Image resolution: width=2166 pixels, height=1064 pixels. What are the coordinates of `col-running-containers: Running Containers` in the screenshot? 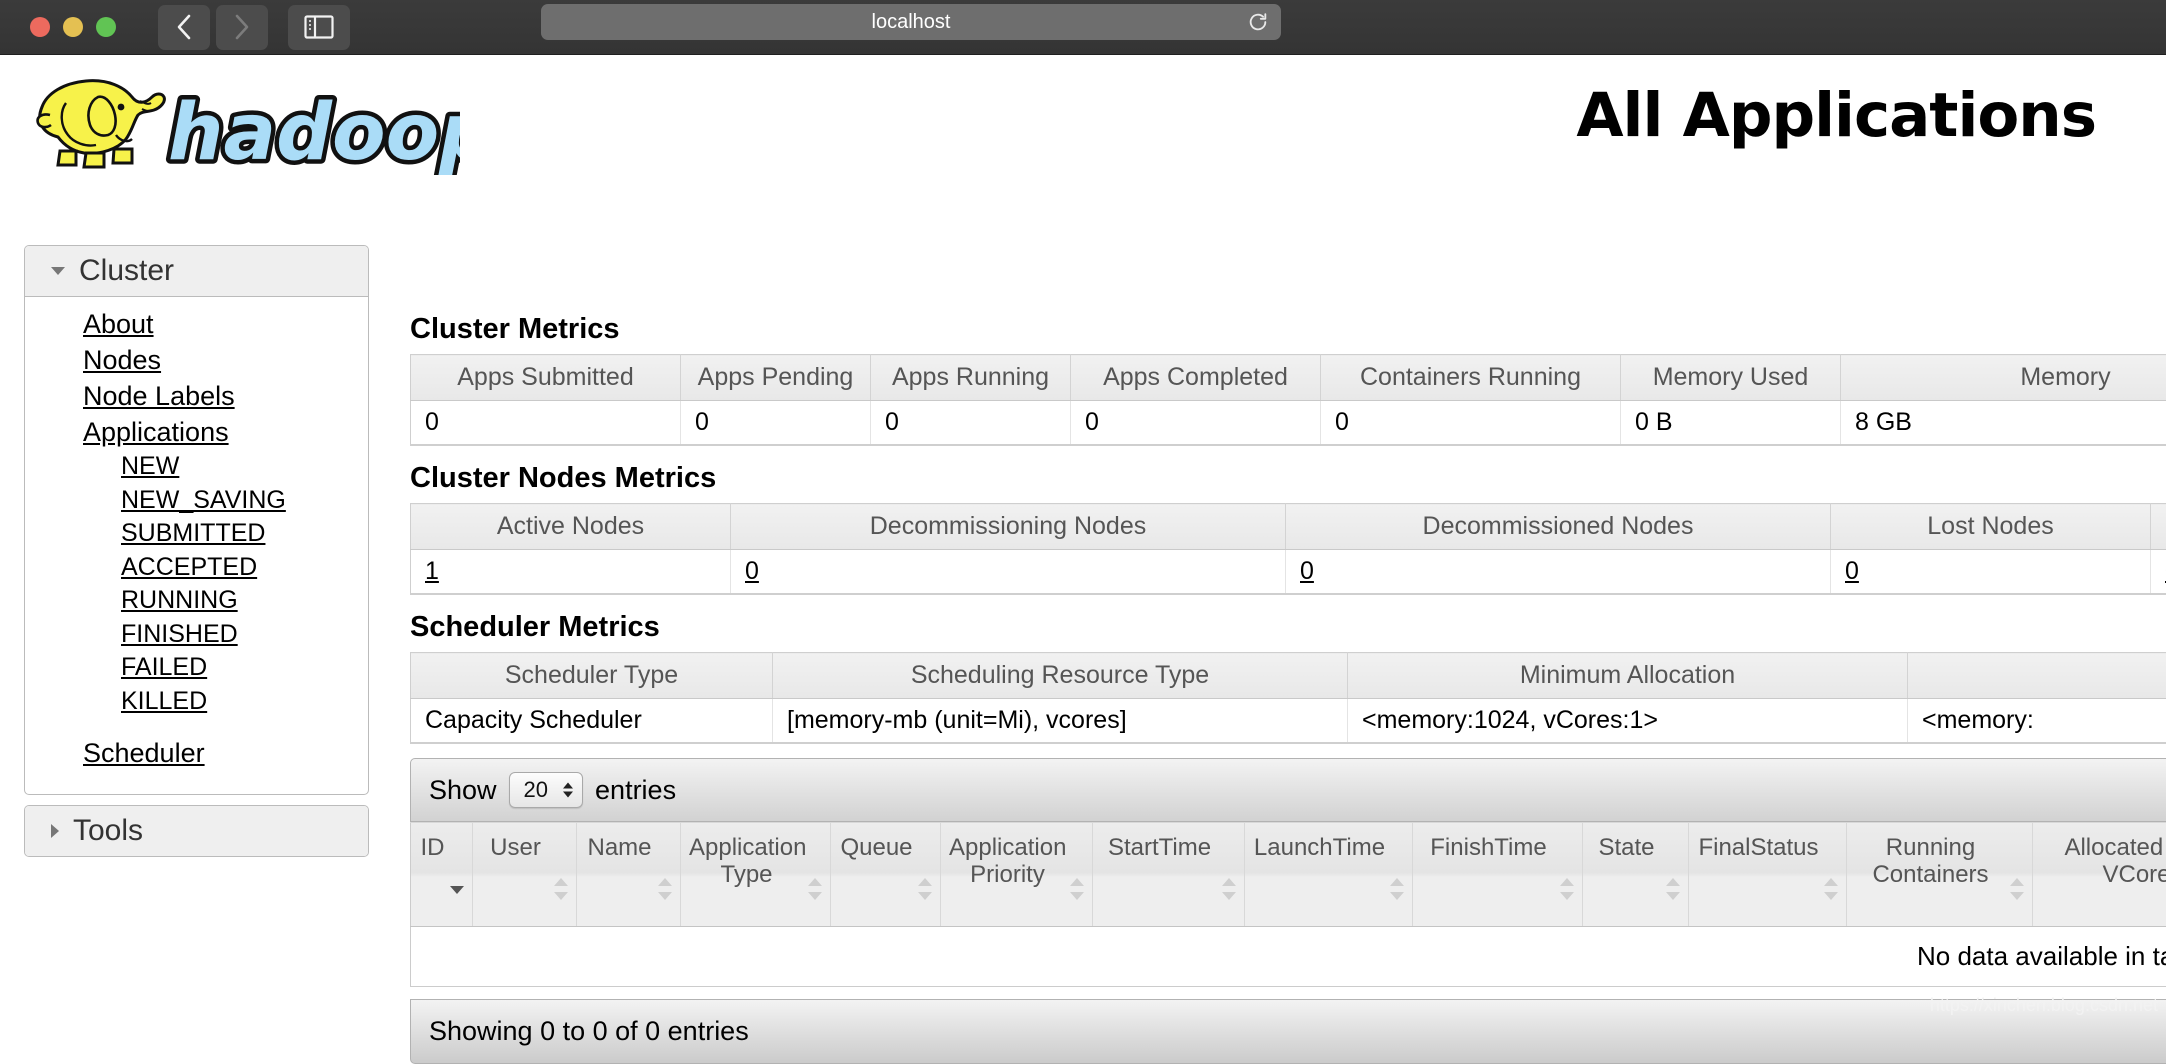 It's located at (1940, 875).